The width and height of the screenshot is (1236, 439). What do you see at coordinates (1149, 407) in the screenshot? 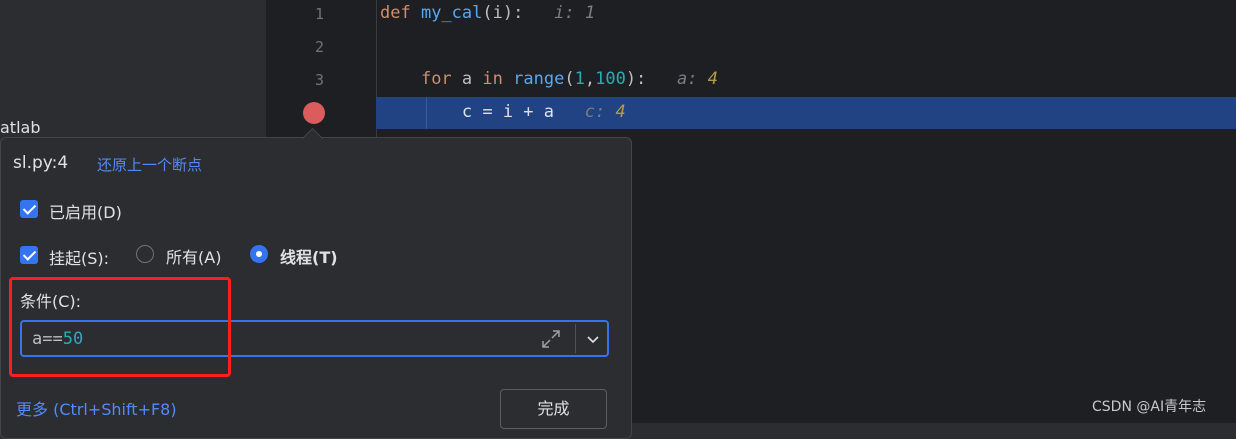
I see `watermark: CSDN @AI青年志` at bounding box center [1149, 407].